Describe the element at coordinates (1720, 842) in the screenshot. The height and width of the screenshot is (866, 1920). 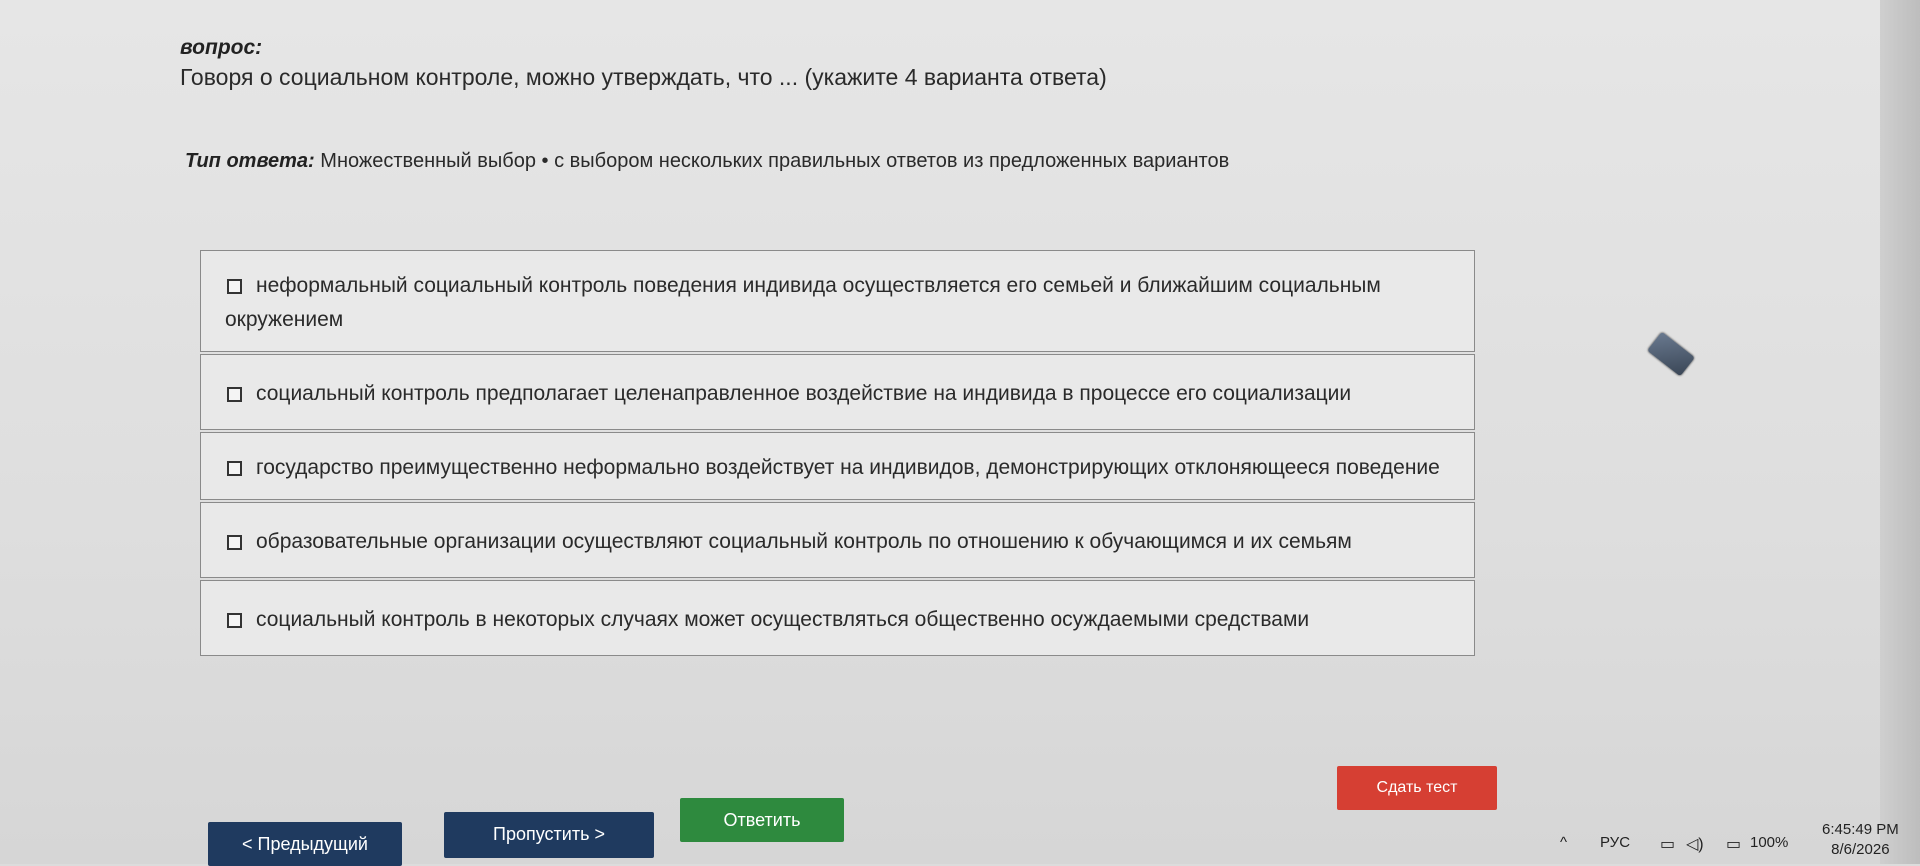
I see `system-tray: ^ РУС ▭ ◁) ▭ 100% 6:45:49 PM 8/6/2026` at that location.